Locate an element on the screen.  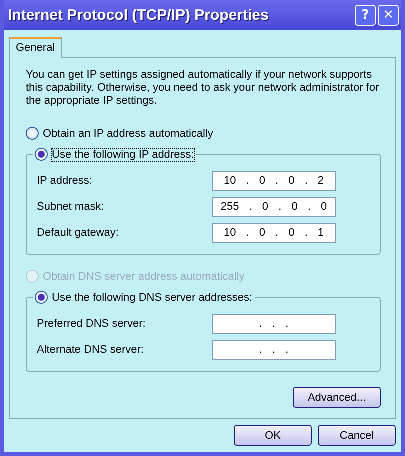
field-label: Alternate DNS server: is located at coordinates (90, 350).